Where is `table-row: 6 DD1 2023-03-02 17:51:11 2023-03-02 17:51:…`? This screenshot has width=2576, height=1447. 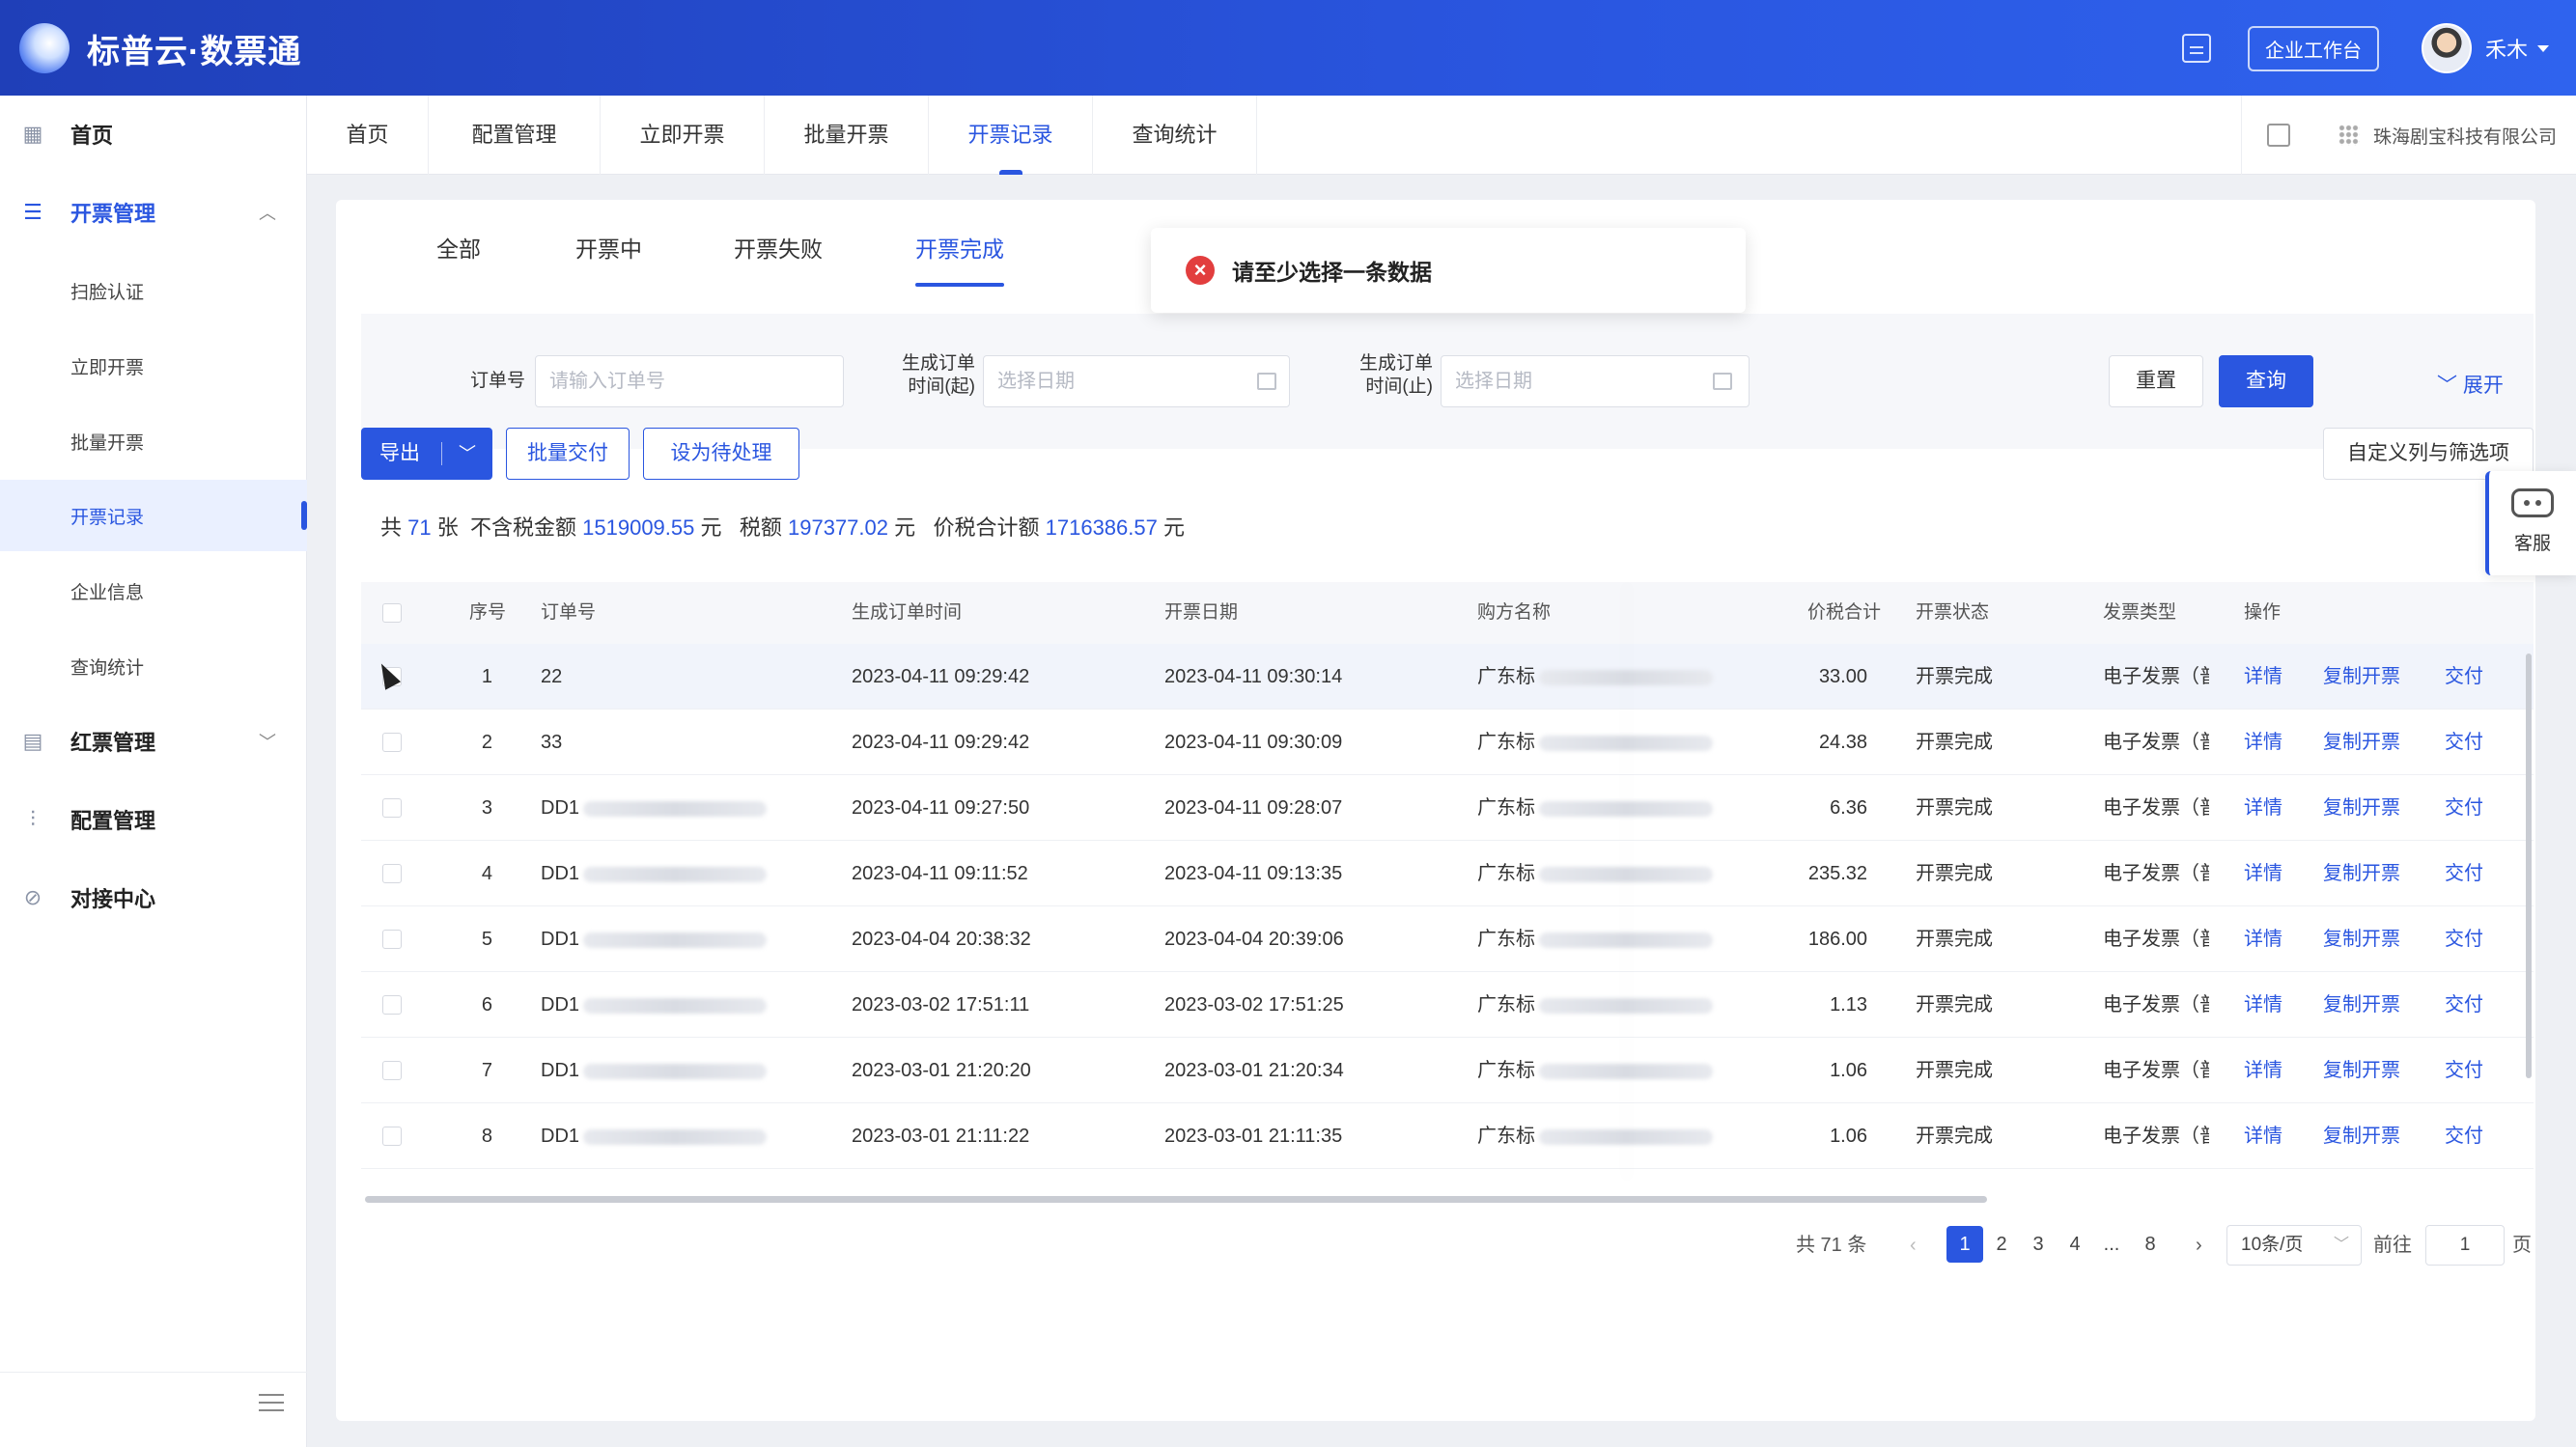
table-row: 6 DD1 2023-03-02 17:51:11 2023-03-02 17:51:… is located at coordinates (1448, 1005).